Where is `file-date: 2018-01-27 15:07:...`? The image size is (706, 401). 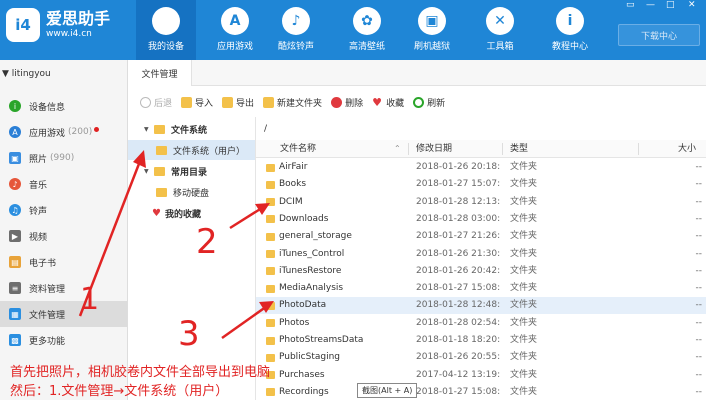 file-date: 2018-01-27 15:07:... is located at coordinates (458, 184).